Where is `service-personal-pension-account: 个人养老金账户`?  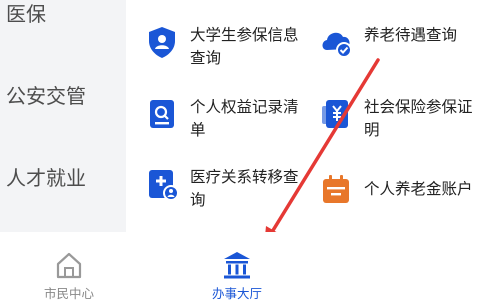 service-personal-pension-account: 个人养老金账户 is located at coordinates (399, 190).